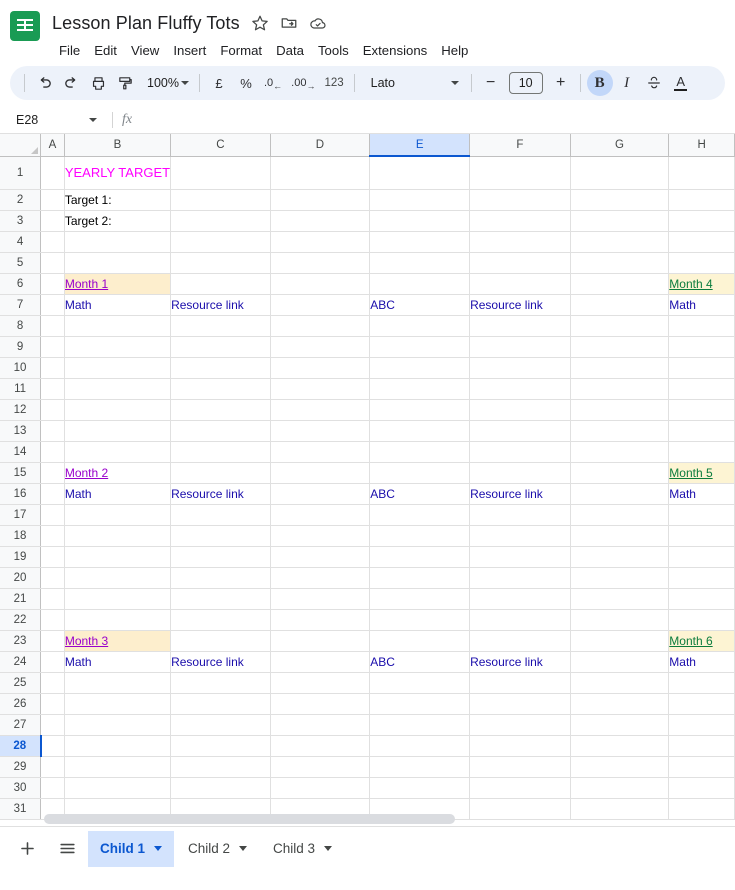  What do you see at coordinates (520, 389) in the screenshot?
I see `cell-F11` at bounding box center [520, 389].